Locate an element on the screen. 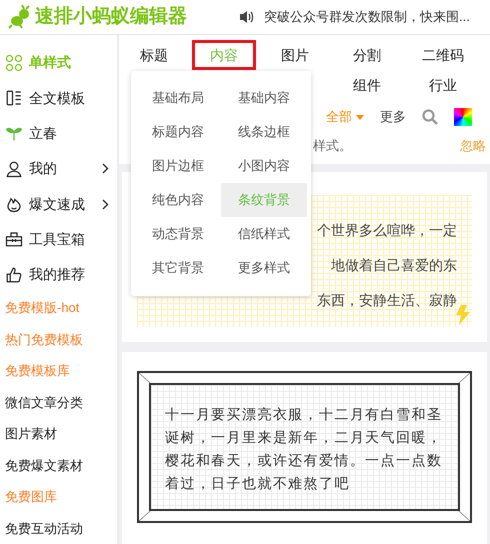  card-paragraph: 十一月要买漂亮衣服，十二月有白雪和圣诞树，一月里来是新年，二月天气回暖，樱花和春天，或许还有爱情。一点一点数着过，日子也就不难熬了吧 is located at coordinates (304, 449).